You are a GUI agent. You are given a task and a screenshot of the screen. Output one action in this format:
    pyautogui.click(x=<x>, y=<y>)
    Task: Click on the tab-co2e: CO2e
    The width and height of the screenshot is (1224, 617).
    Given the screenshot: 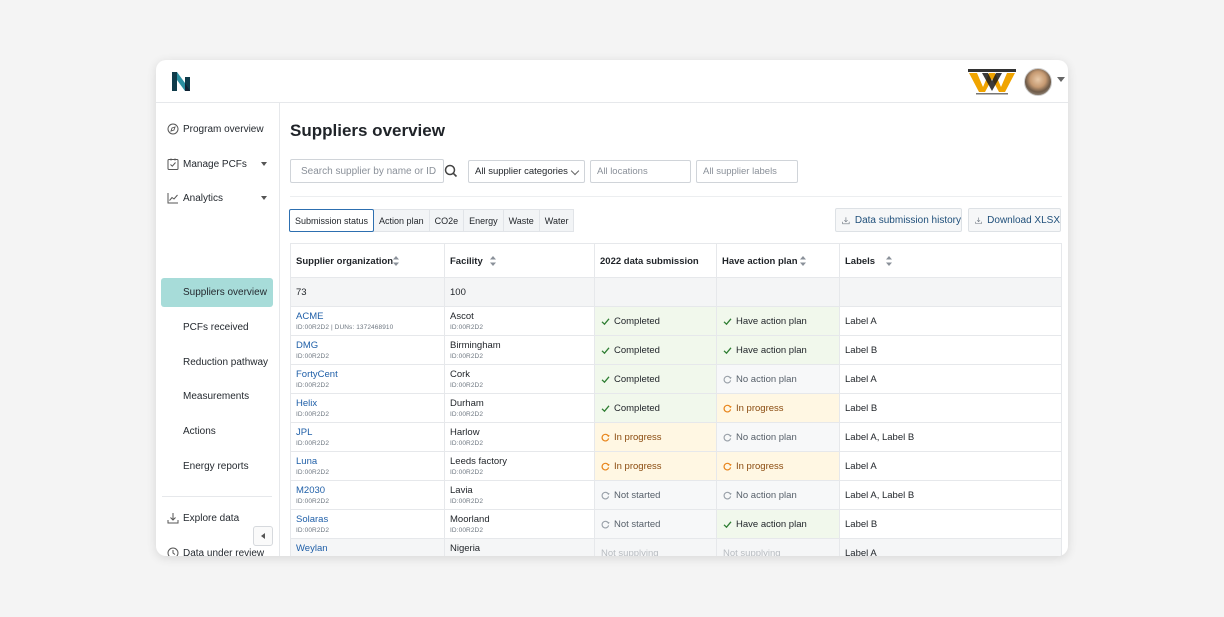 What is the action you would take?
    pyautogui.click(x=446, y=220)
    